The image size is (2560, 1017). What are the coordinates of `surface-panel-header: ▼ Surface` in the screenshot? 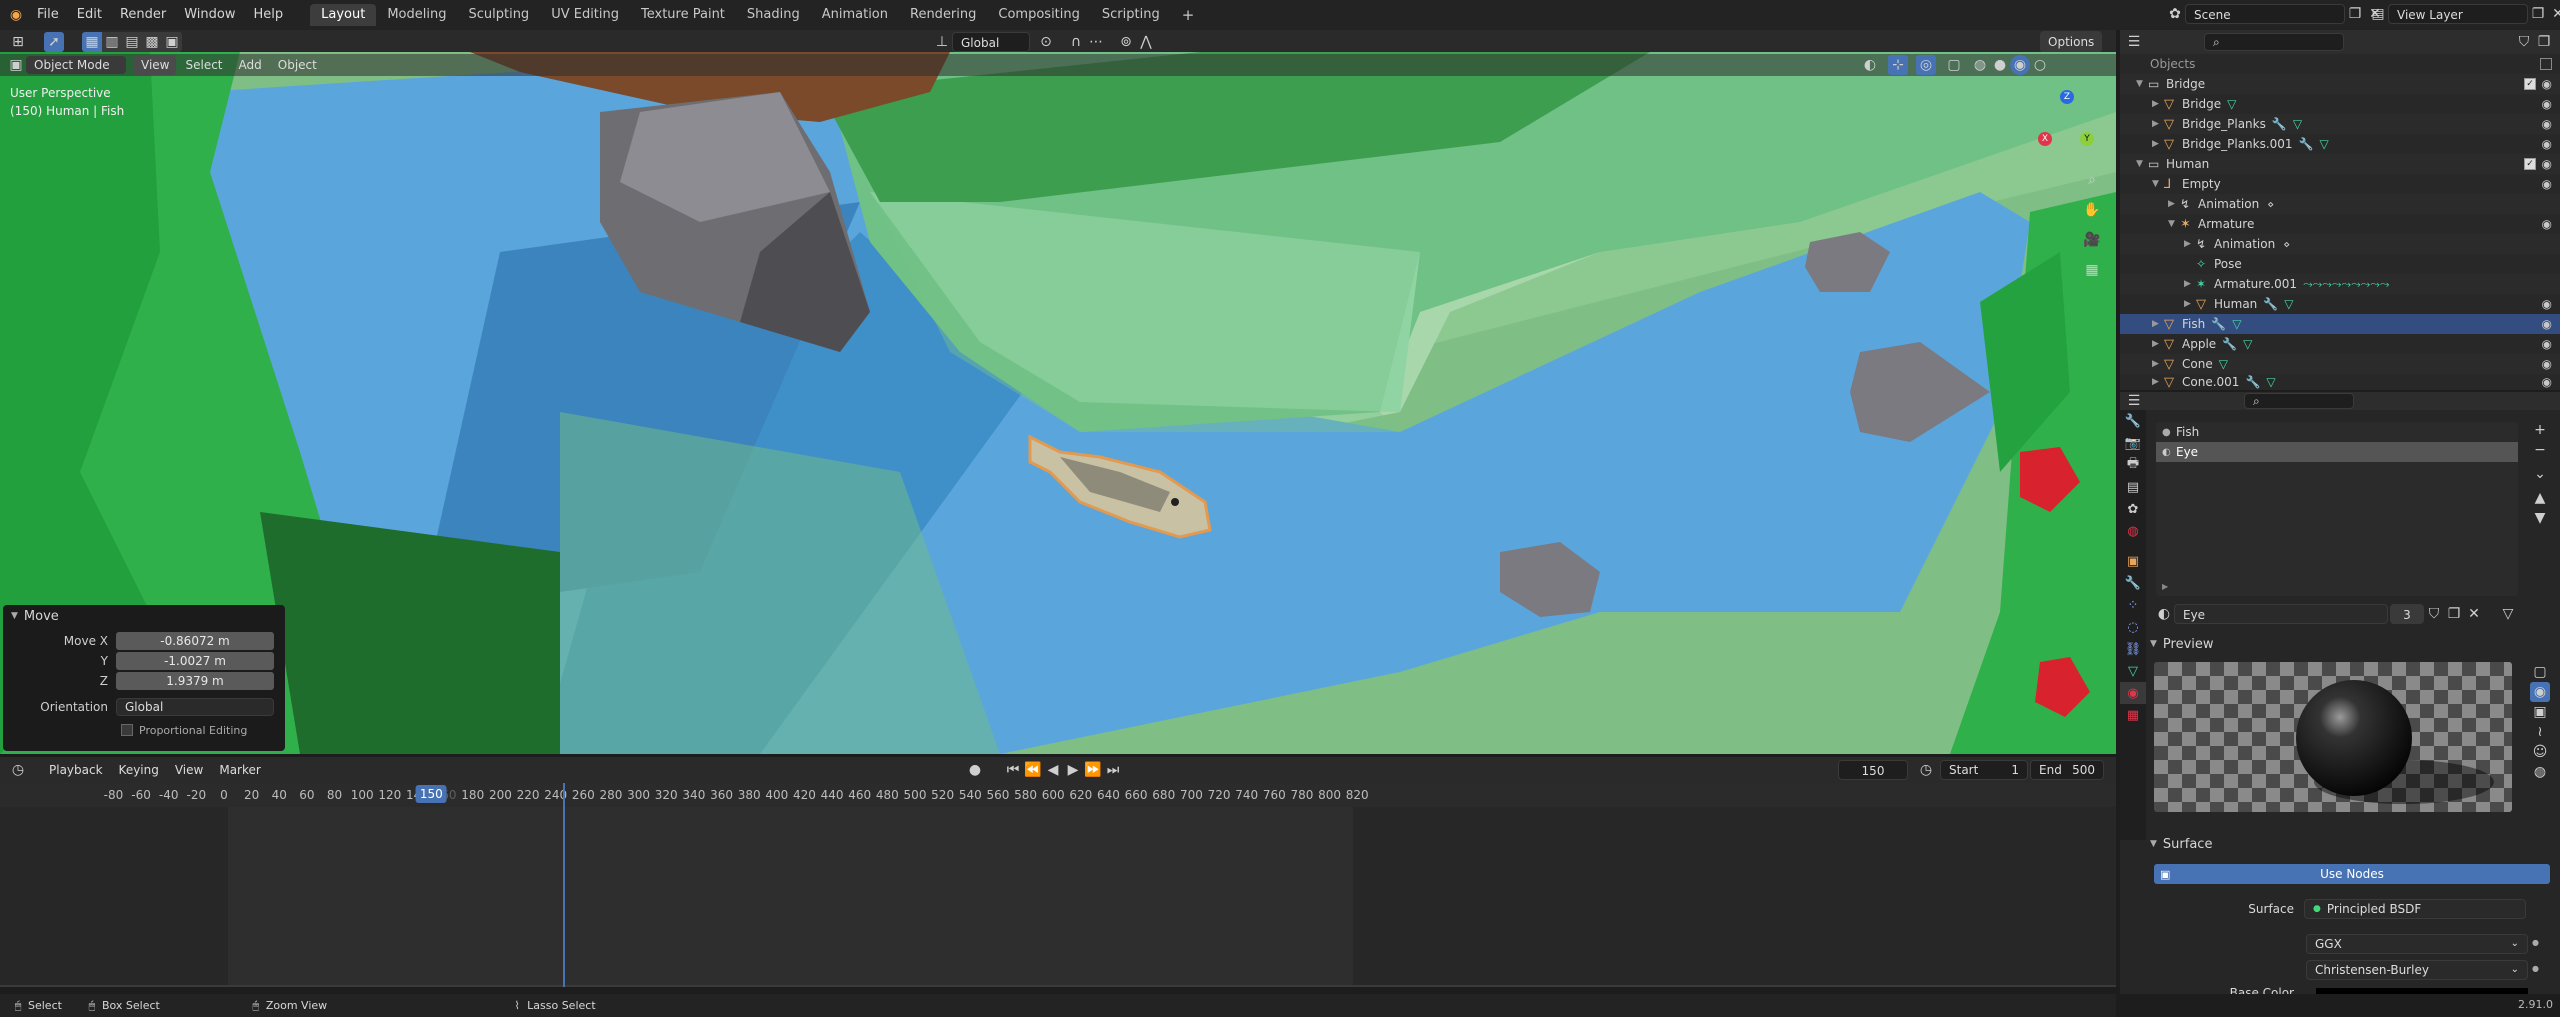 It's located at (2335, 844).